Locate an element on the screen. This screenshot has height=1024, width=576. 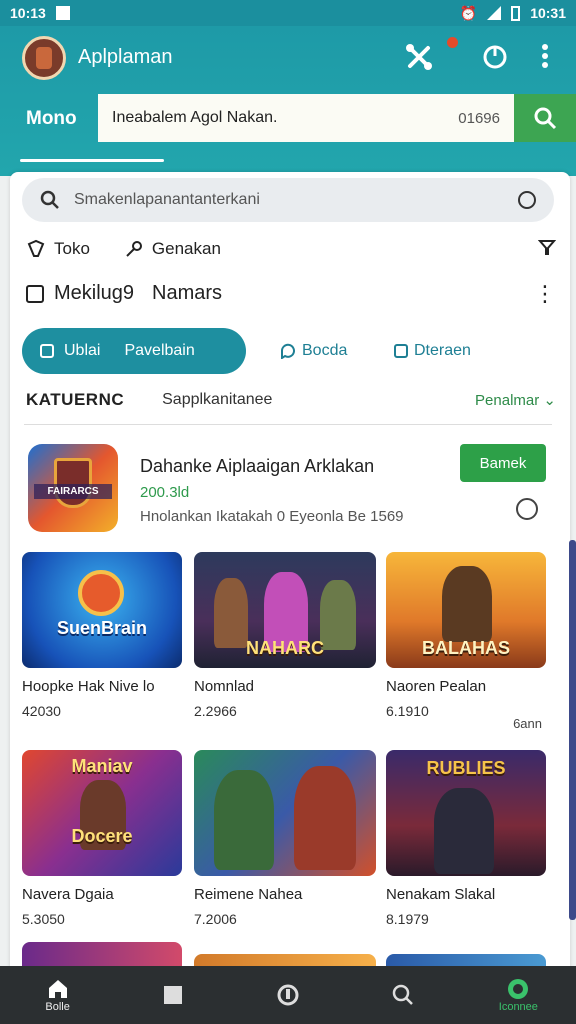
app-extra: 6ann is located at coordinates (527, 723).